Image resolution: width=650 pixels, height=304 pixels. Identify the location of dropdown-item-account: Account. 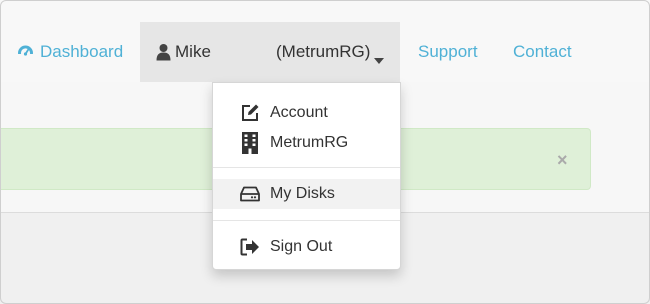
(306, 113).